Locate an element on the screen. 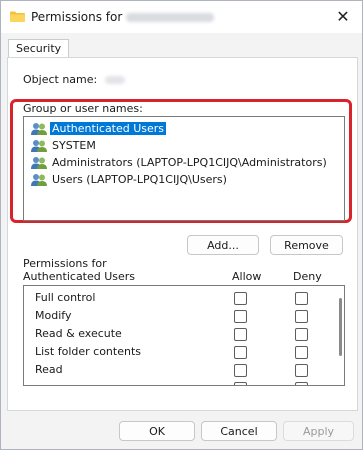  remove-button: Remove is located at coordinates (306, 245).